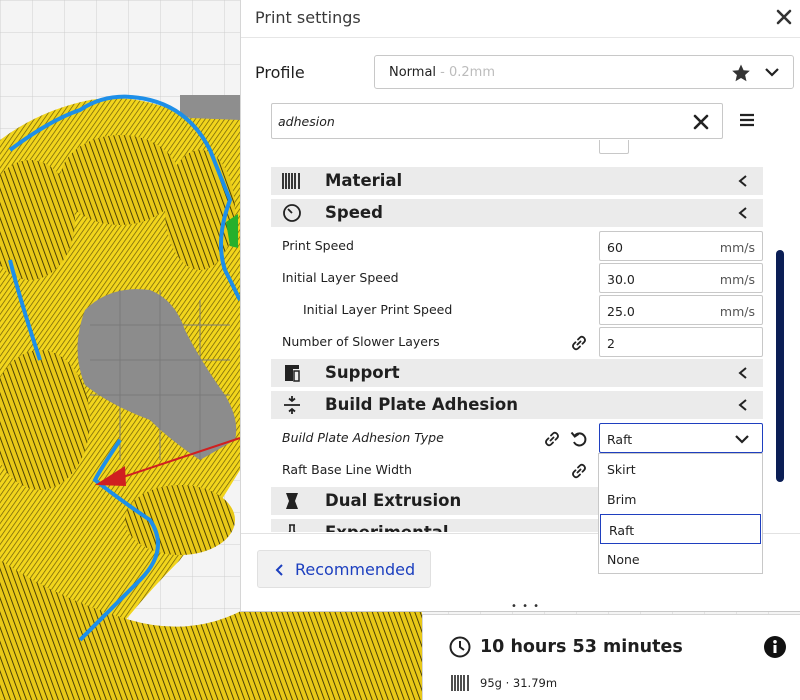  What do you see at coordinates (581, 647) in the screenshot?
I see `print-time: 10 hours 53 minutes` at bounding box center [581, 647].